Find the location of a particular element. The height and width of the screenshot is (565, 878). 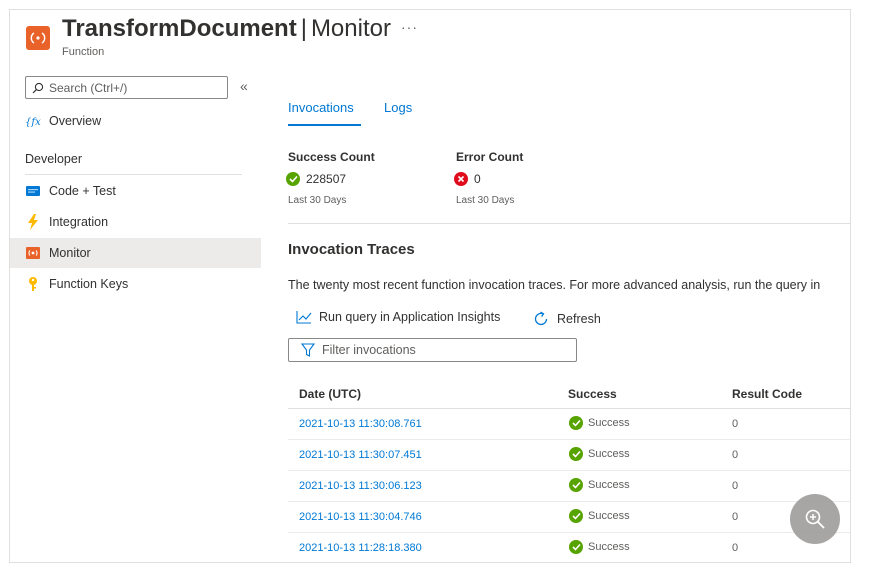

sidebar-item-label: Integration is located at coordinates (79, 222).